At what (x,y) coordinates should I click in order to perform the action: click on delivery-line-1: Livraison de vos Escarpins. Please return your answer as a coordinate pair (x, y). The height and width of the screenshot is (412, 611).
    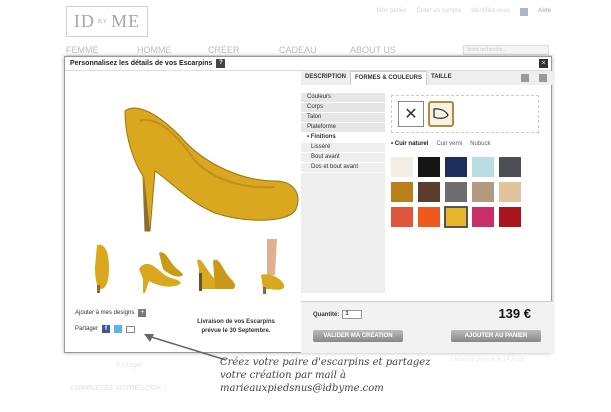
    Looking at the image, I should click on (236, 322).